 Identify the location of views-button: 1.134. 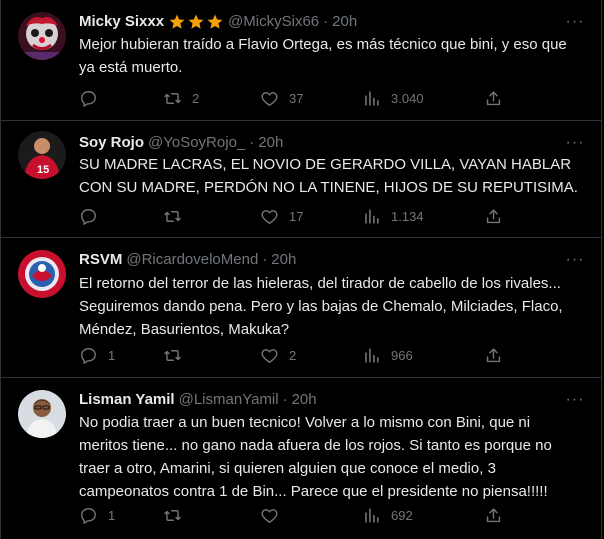
(393, 216).